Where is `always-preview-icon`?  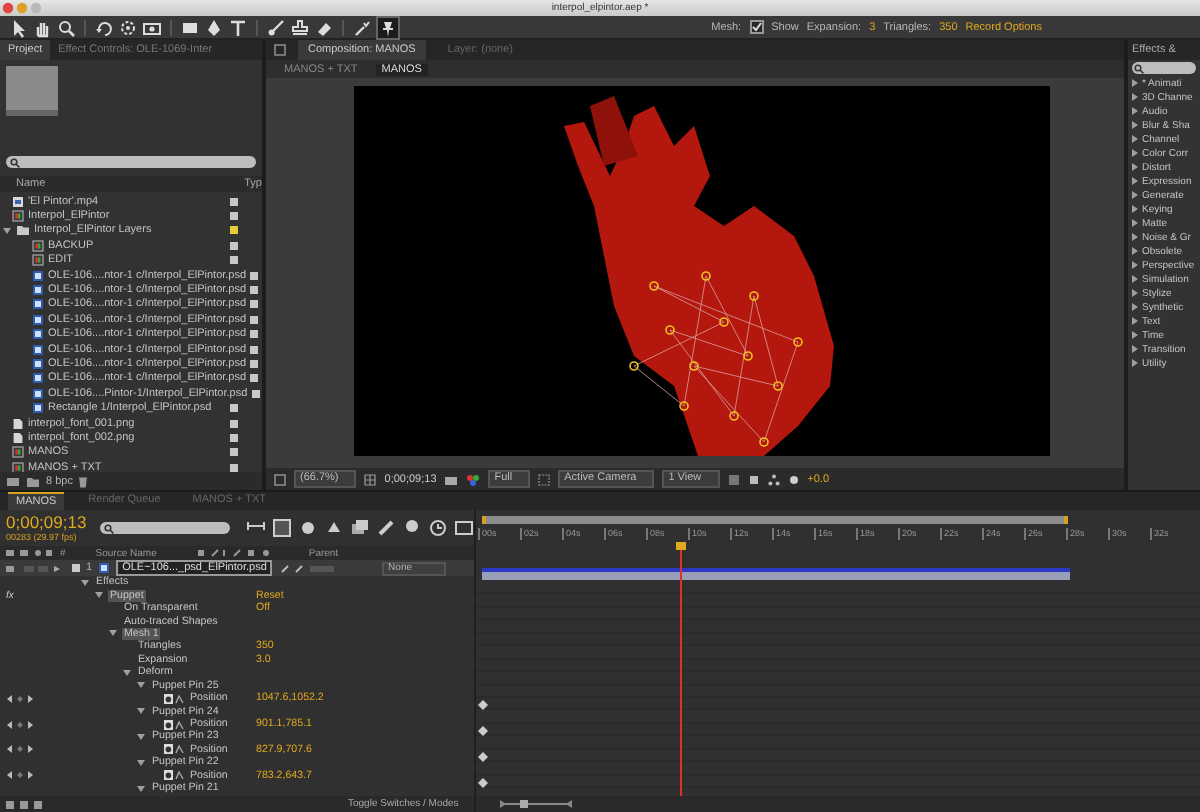 always-preview-icon is located at coordinates (280, 479).